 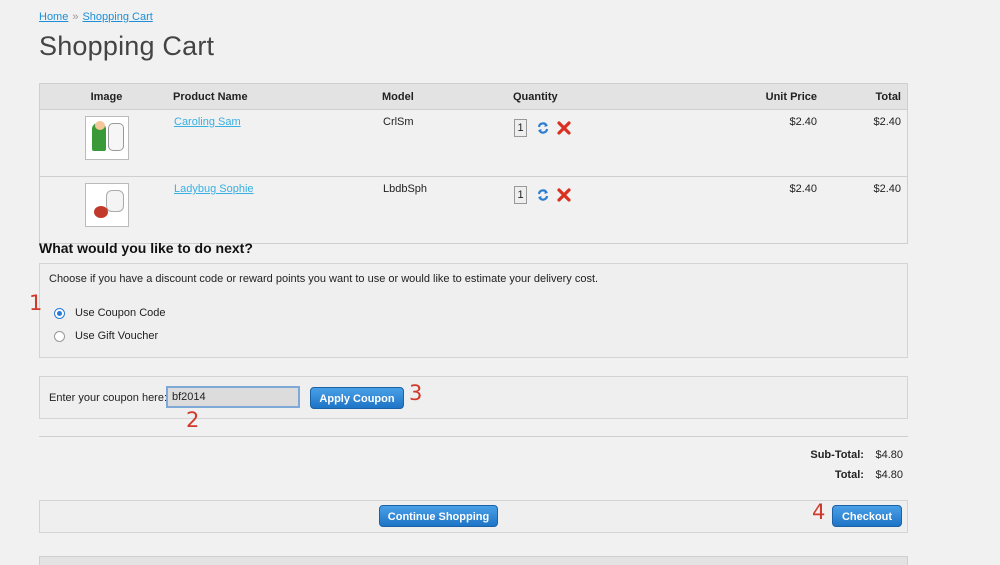 I want to click on table-row: Caroling Sam CrlSm 1 $2.40 $2.40, so click(x=473, y=143).